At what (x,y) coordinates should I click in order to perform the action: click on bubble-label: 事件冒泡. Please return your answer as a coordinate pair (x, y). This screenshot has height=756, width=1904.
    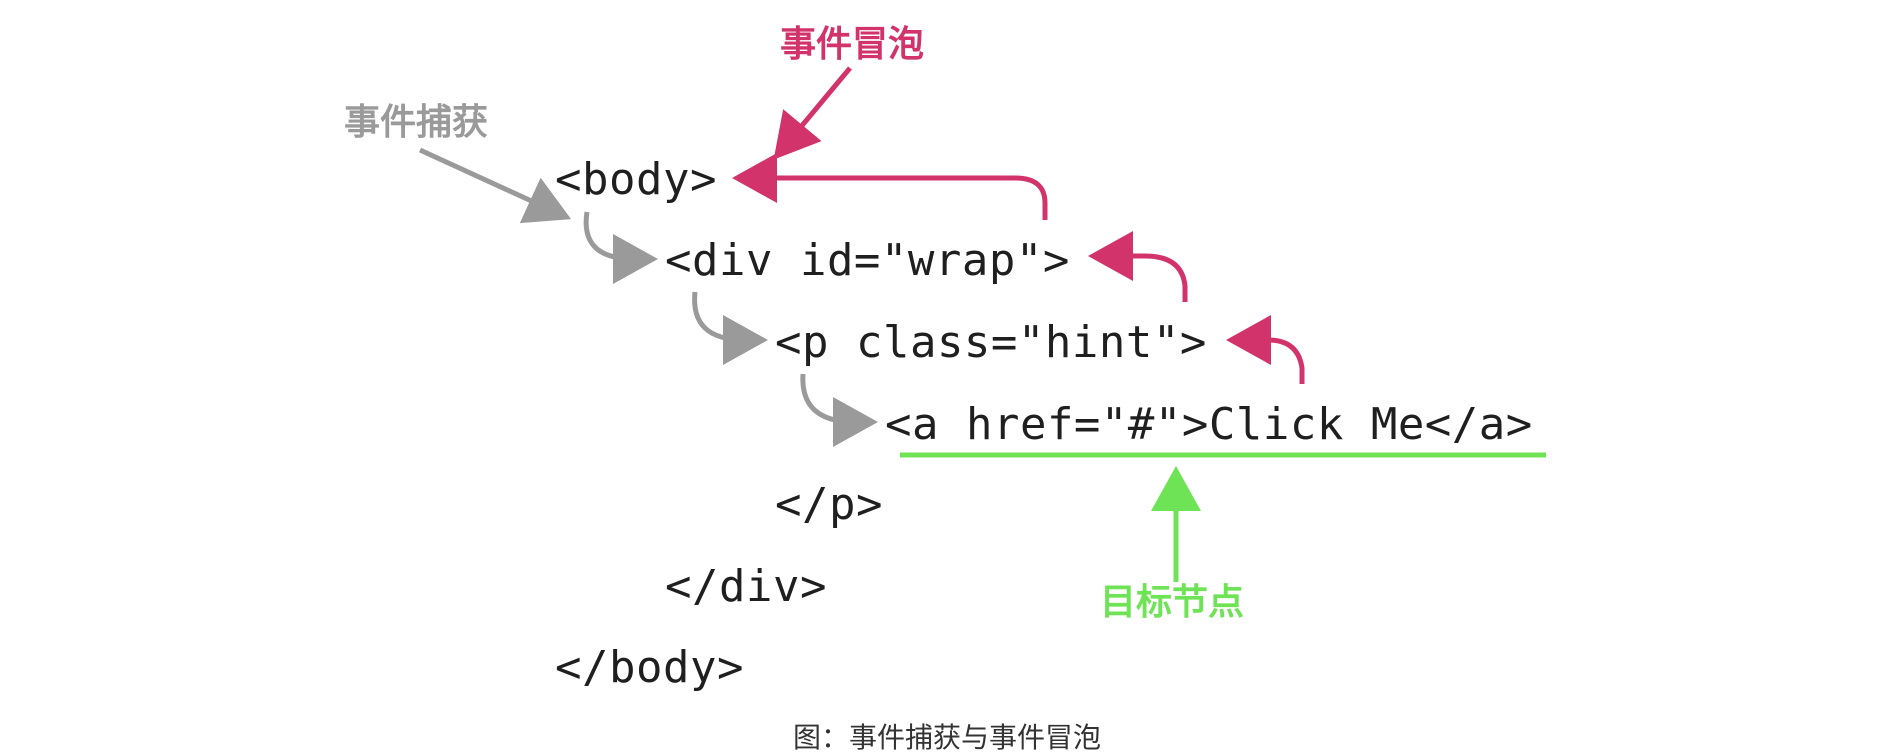
    Looking at the image, I should click on (852, 44).